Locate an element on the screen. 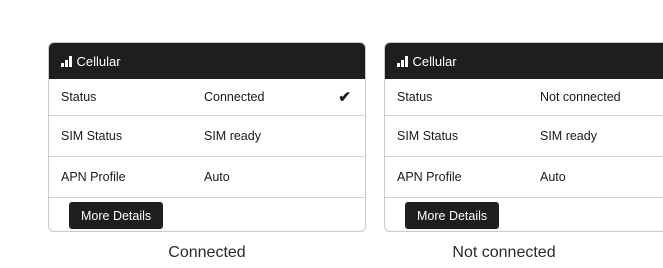 The height and width of the screenshot is (268, 663). status-value: Connected is located at coordinates (234, 97).